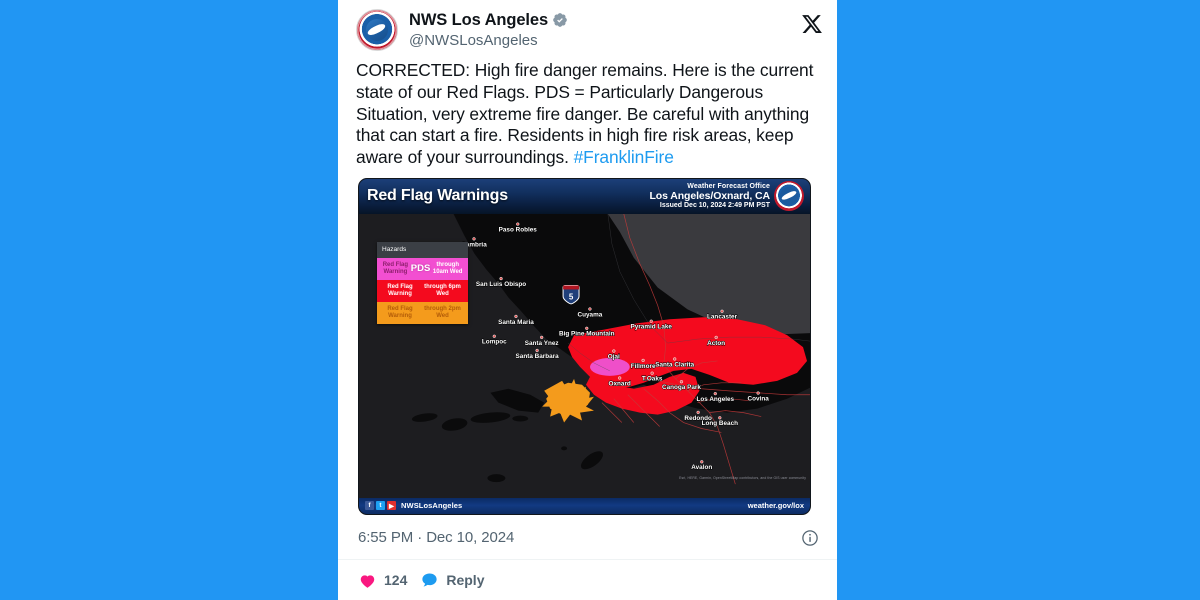 The width and height of the screenshot is (1200, 600). What do you see at coordinates (560, 20) in the screenshot?
I see `verified-badge-icon` at bounding box center [560, 20].